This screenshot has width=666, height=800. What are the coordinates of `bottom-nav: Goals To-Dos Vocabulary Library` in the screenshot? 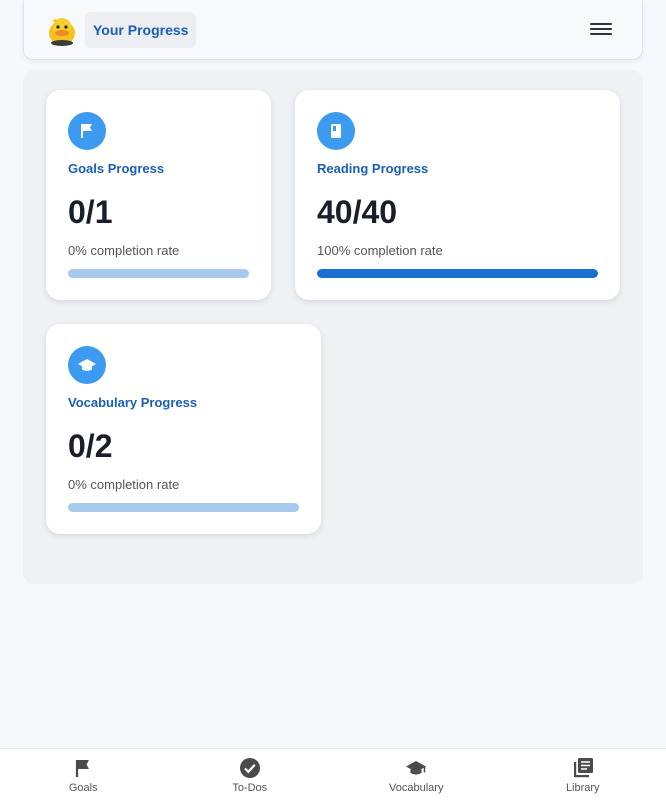 It's located at (333, 774).